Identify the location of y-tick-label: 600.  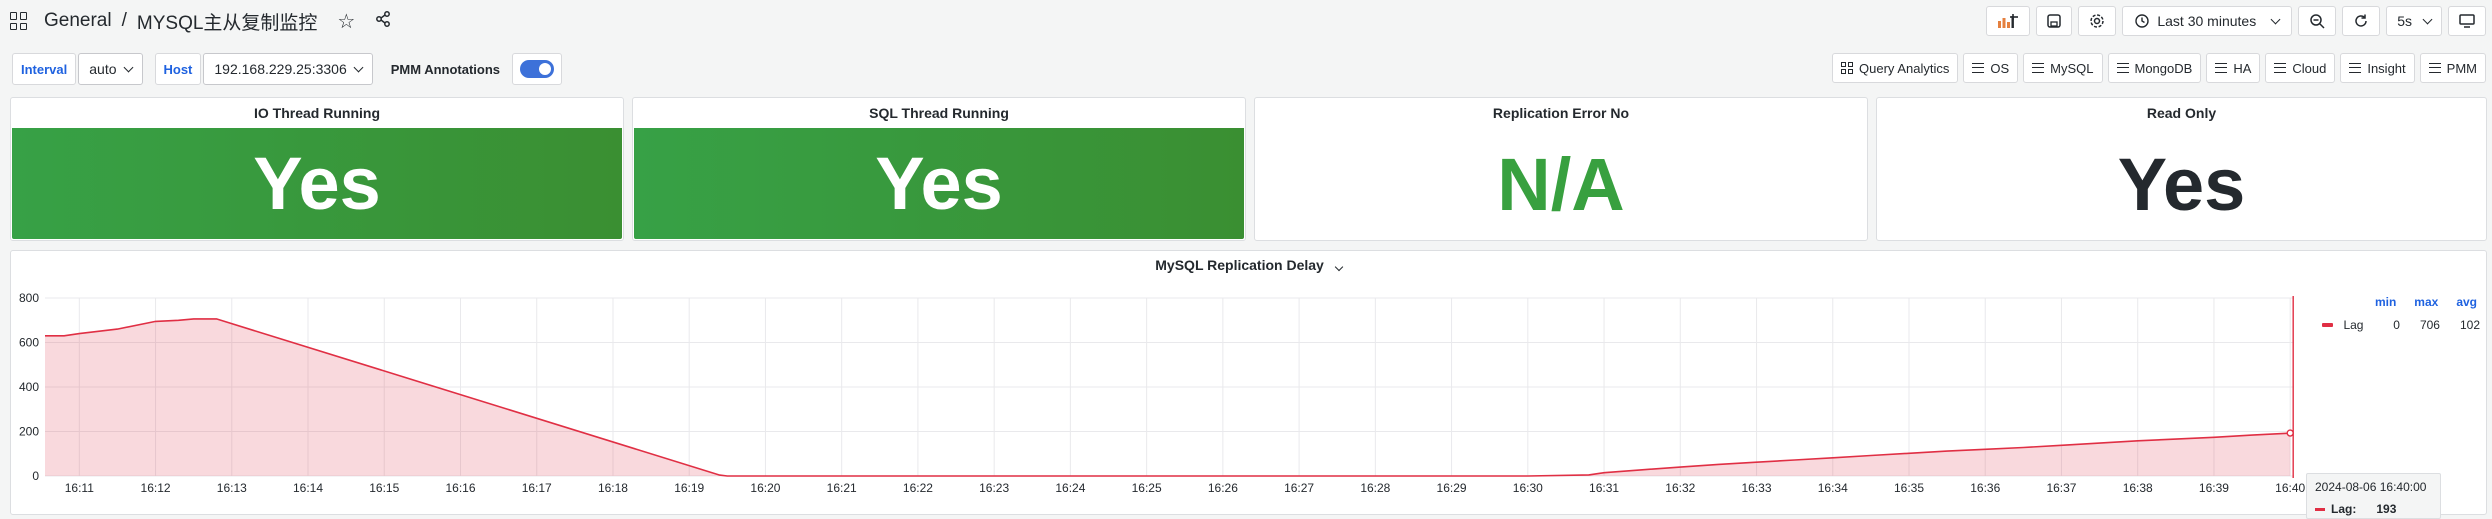
(29, 343).